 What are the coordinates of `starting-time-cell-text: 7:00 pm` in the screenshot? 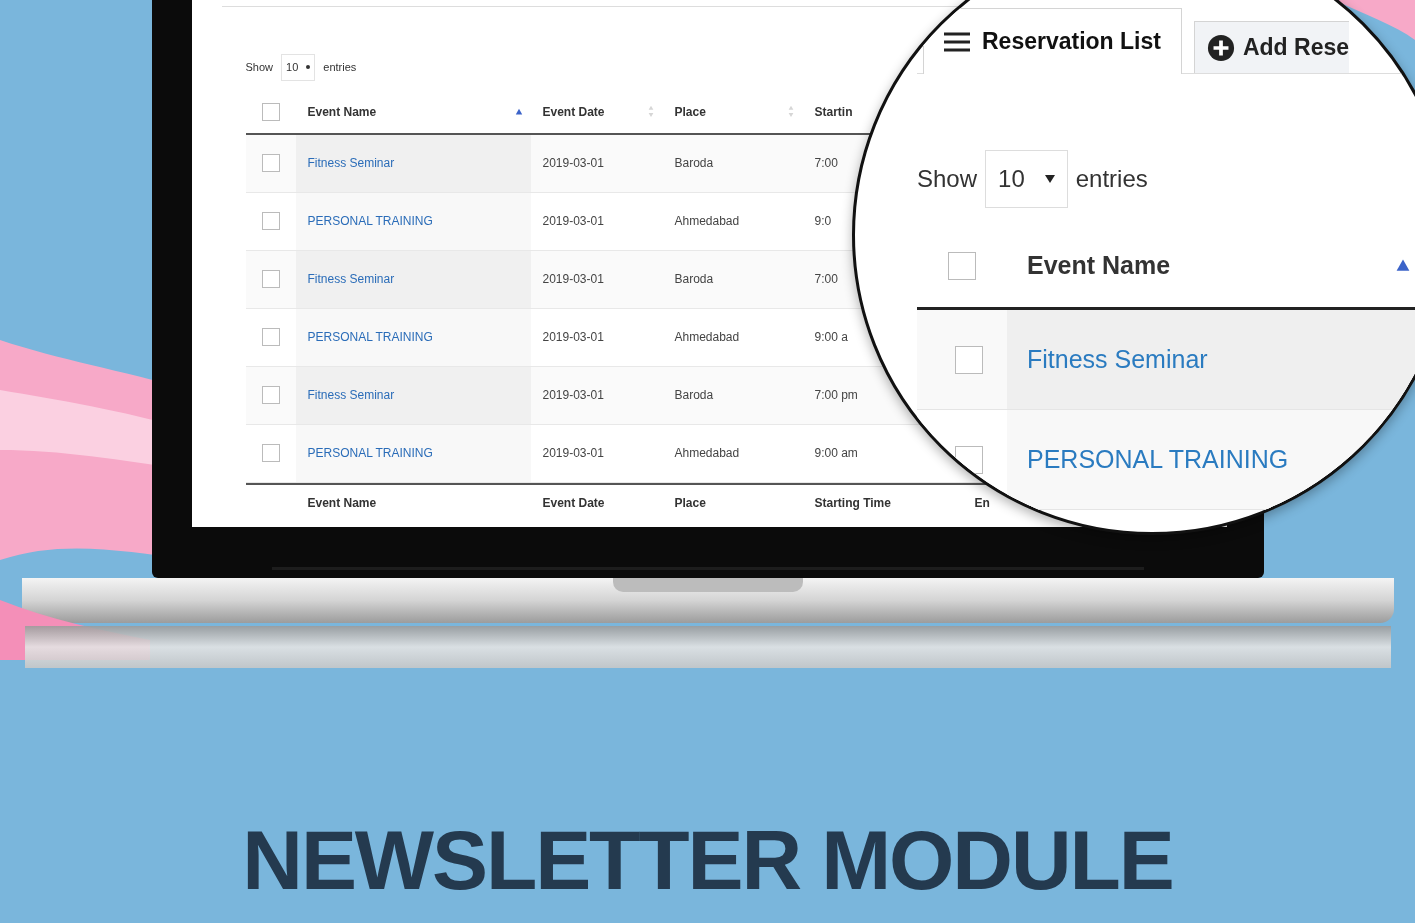 It's located at (836, 395).